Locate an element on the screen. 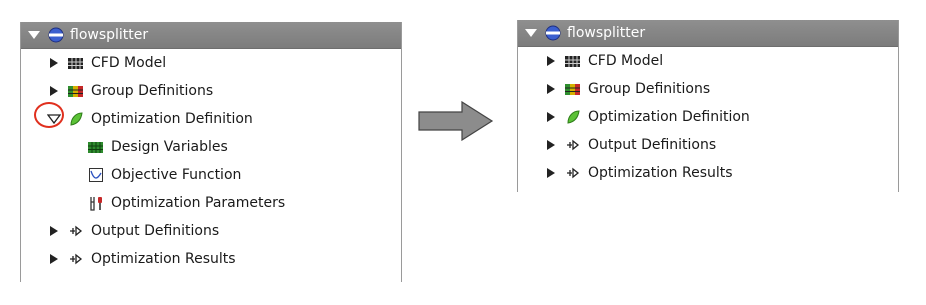 The width and height of the screenshot is (926, 305). tree-item-optimization-parameters: Optimization Parameters is located at coordinates (211, 203).